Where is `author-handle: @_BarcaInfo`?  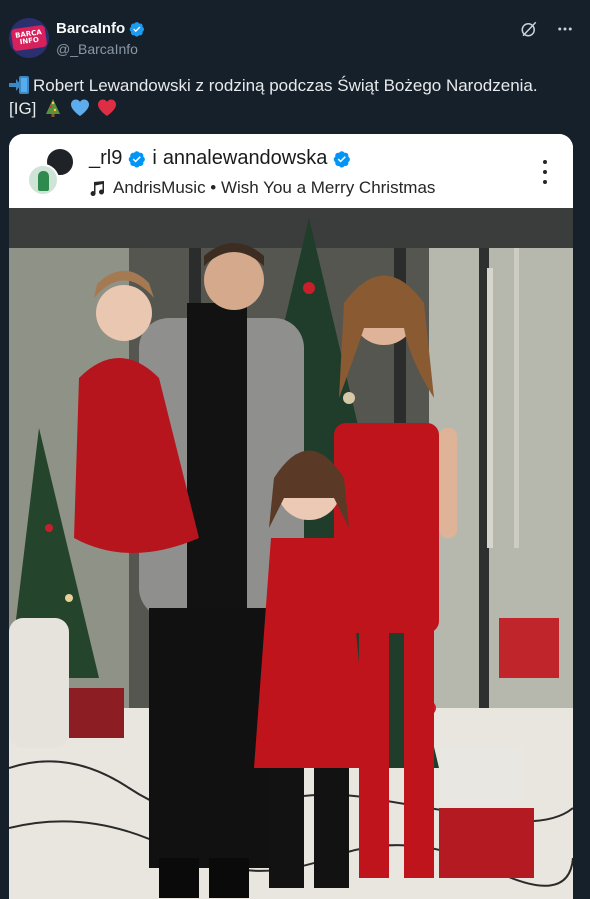
author-handle: @_BarcaInfo is located at coordinates (97, 49).